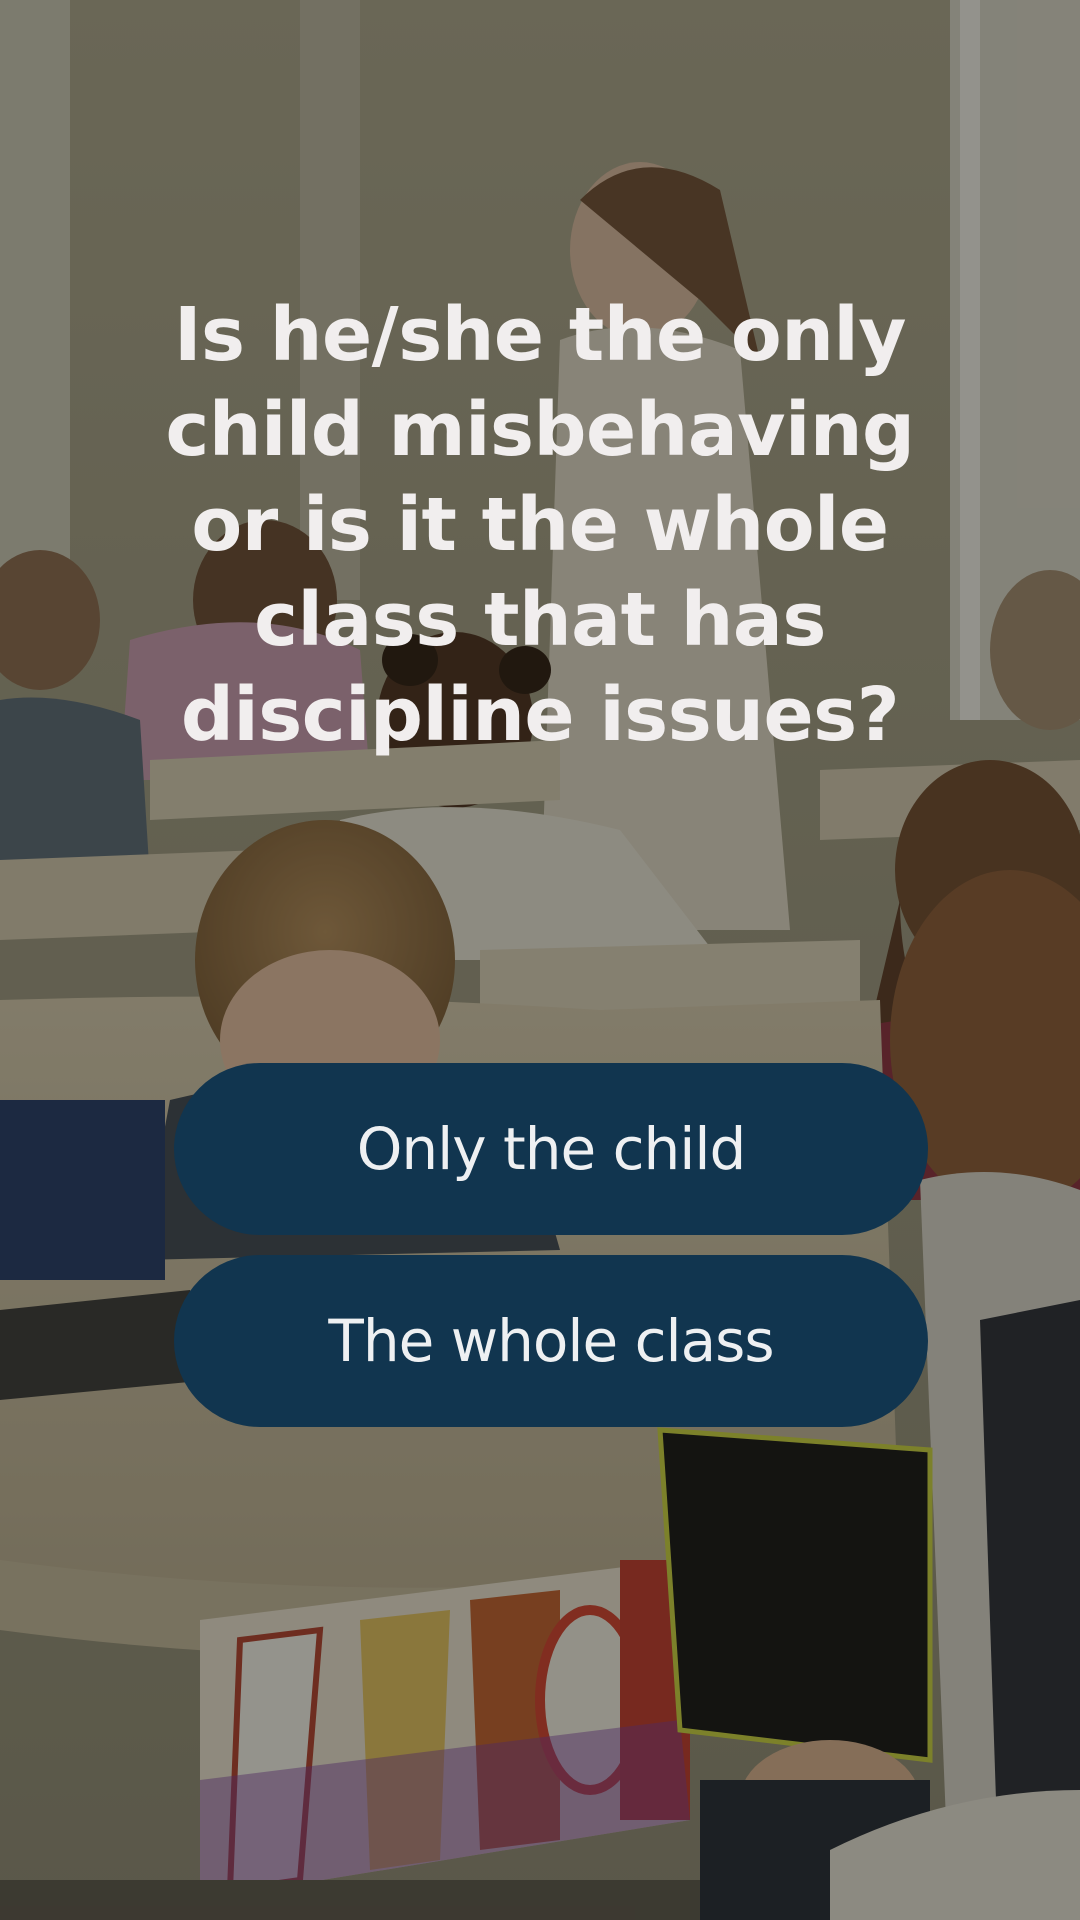 This screenshot has width=1080, height=1920. I want to click on answer-label: The whole class, so click(551, 1341).